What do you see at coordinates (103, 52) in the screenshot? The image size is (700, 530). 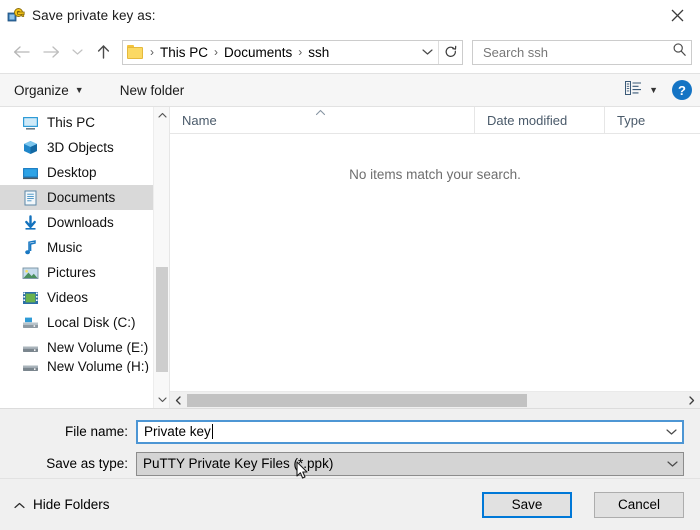 I see `up-button` at bounding box center [103, 52].